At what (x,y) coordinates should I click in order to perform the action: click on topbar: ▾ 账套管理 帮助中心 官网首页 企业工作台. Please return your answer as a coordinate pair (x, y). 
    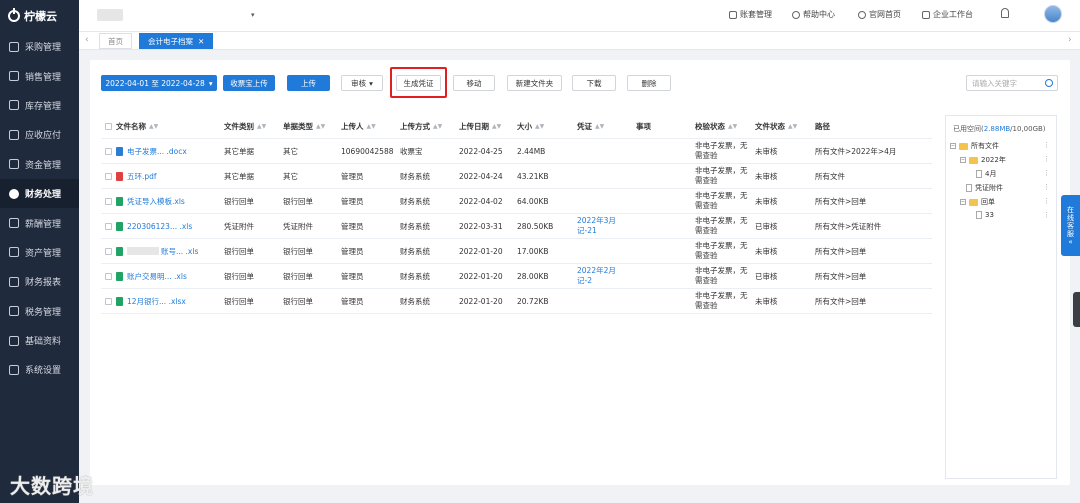
    Looking at the image, I should click on (579, 16).